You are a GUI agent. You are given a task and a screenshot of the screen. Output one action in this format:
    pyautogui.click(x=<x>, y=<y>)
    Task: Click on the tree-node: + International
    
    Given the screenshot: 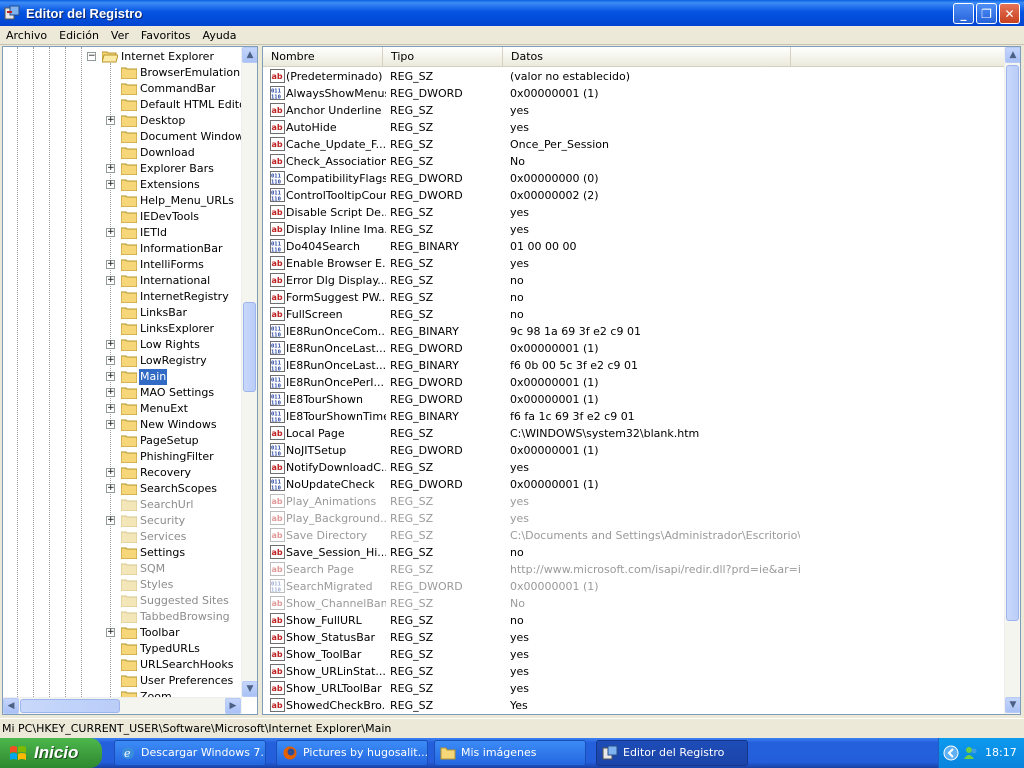 What is the action you would take?
    pyautogui.click(x=122, y=281)
    